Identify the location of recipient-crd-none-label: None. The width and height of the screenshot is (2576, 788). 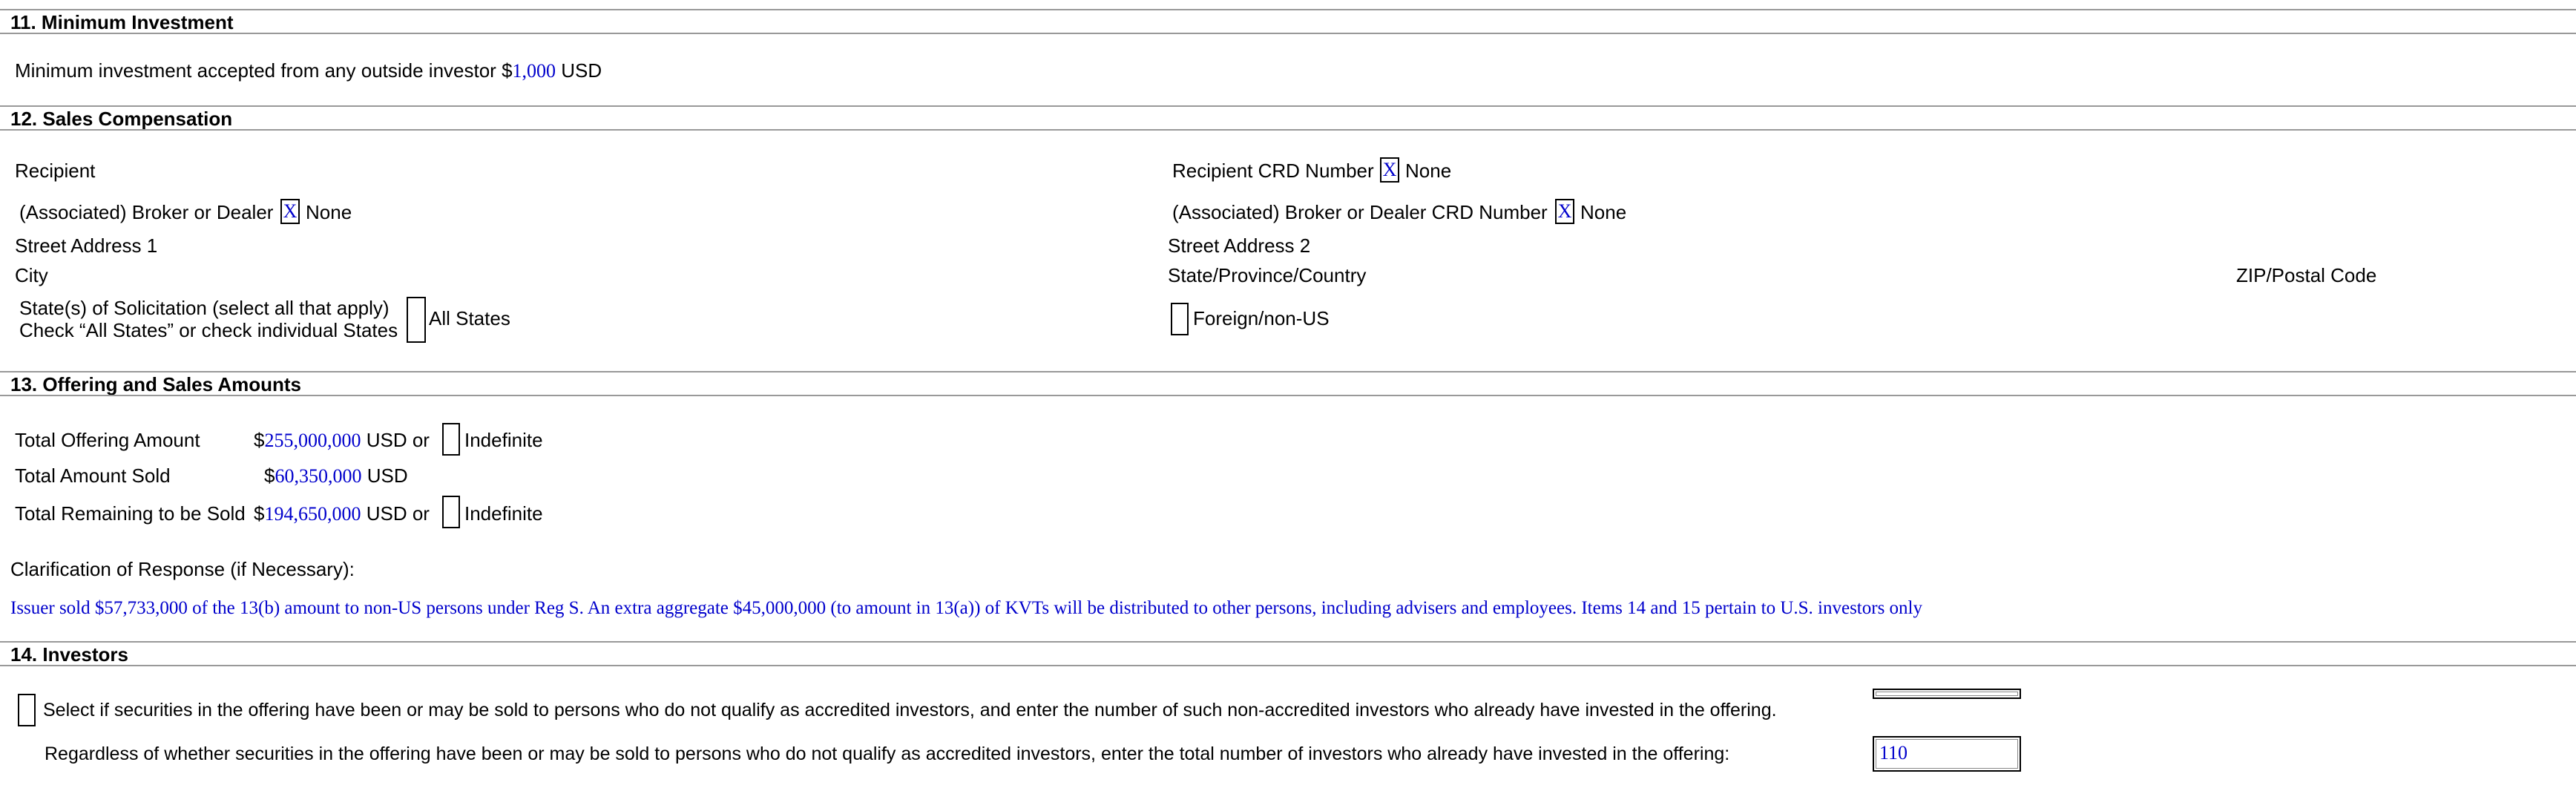
(1428, 171).